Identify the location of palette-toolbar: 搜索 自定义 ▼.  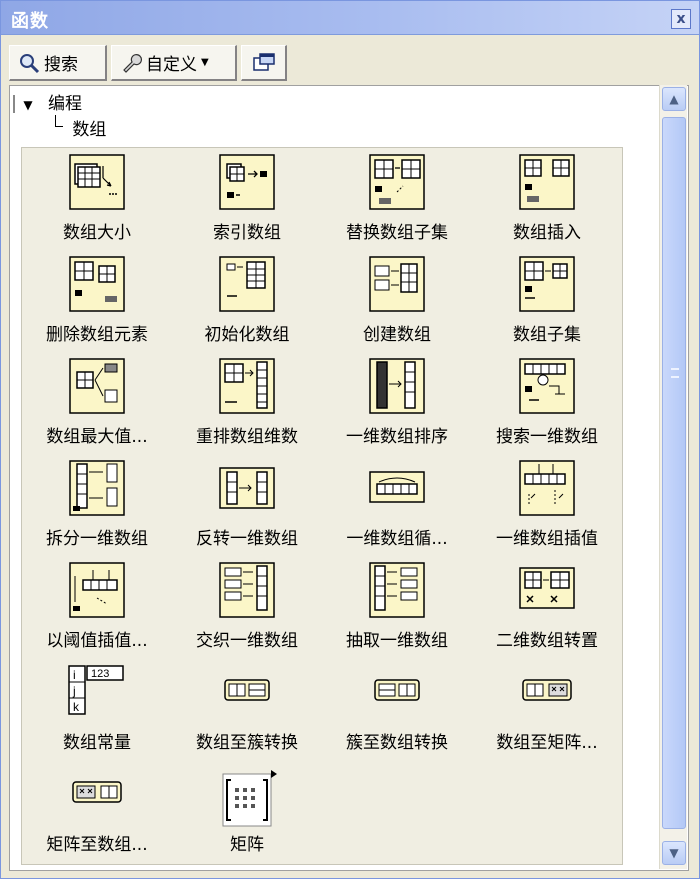
(159, 64).